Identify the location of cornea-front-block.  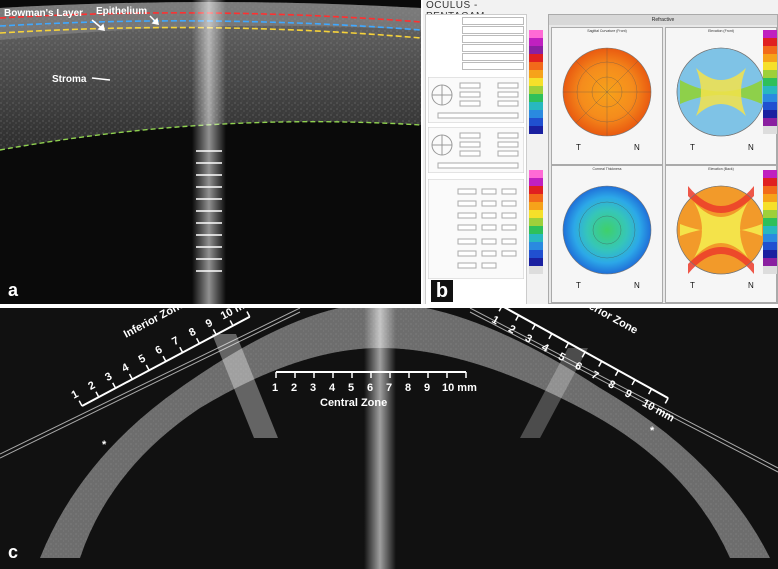
(476, 100).